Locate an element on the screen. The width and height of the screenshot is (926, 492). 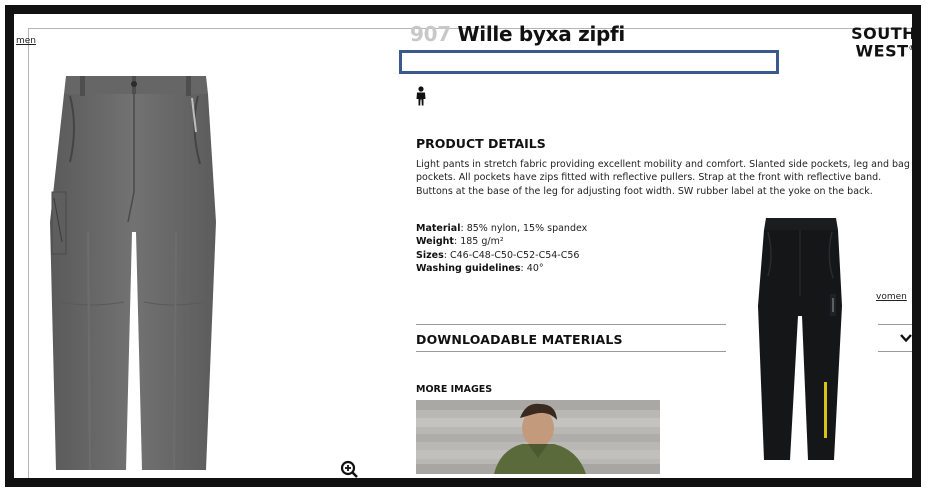
downloads-divider-top is located at coordinates (571, 324).